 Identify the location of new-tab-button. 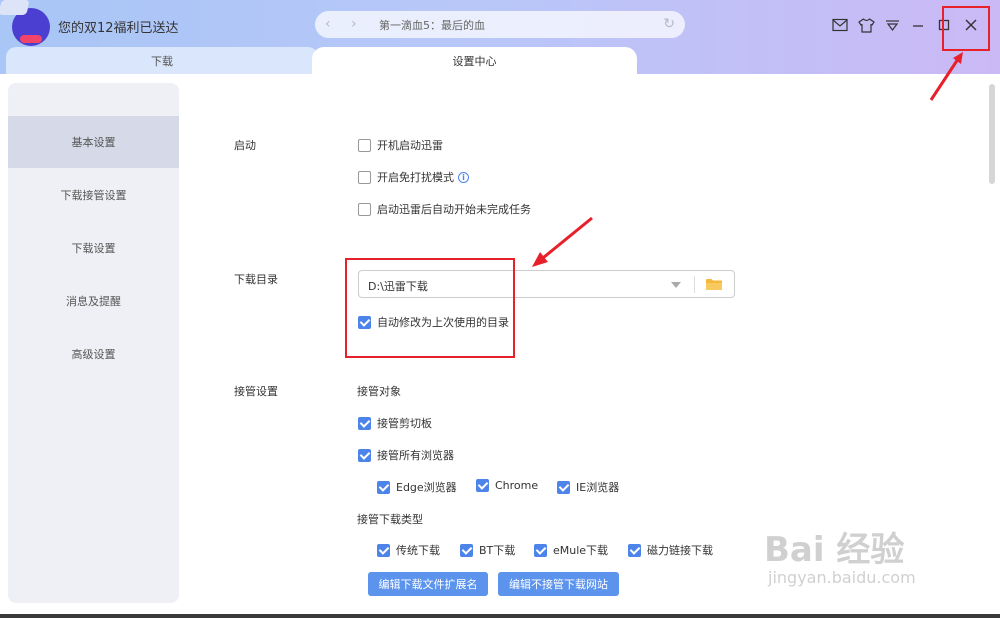
(15, 7).